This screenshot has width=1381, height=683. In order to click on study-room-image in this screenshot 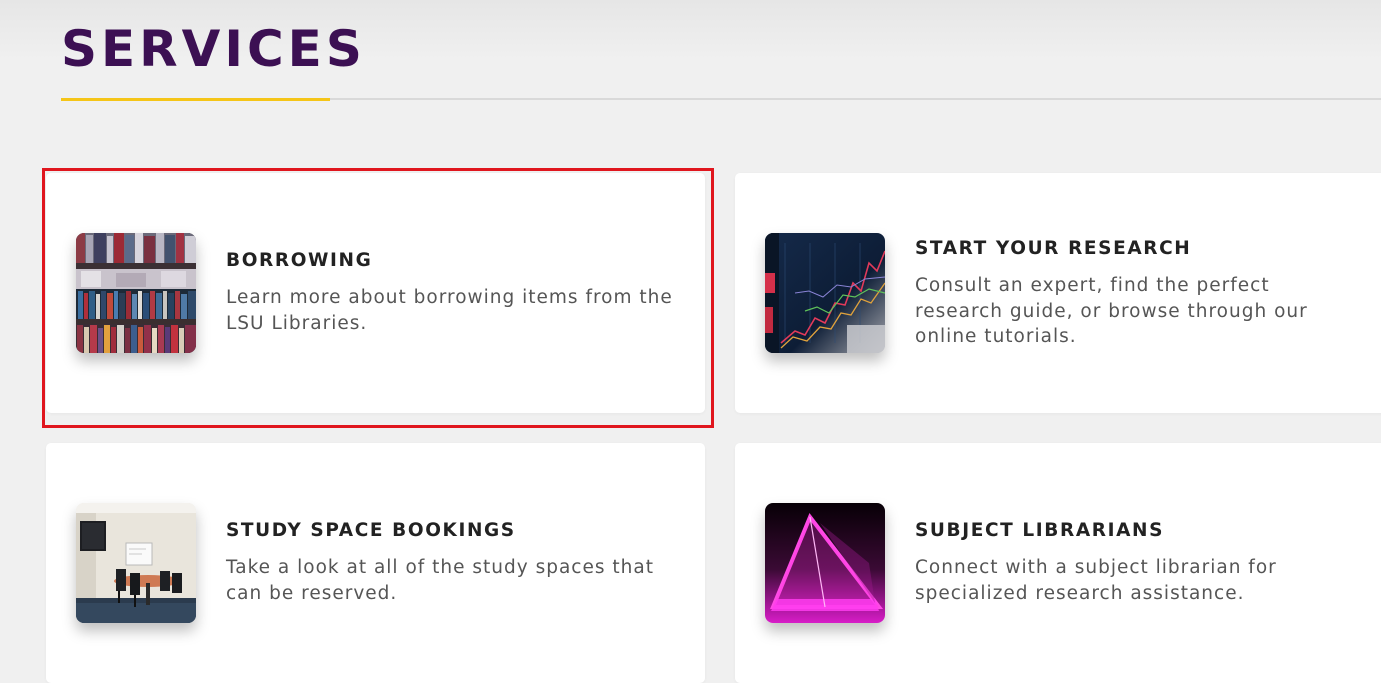, I will do `click(136, 563)`.